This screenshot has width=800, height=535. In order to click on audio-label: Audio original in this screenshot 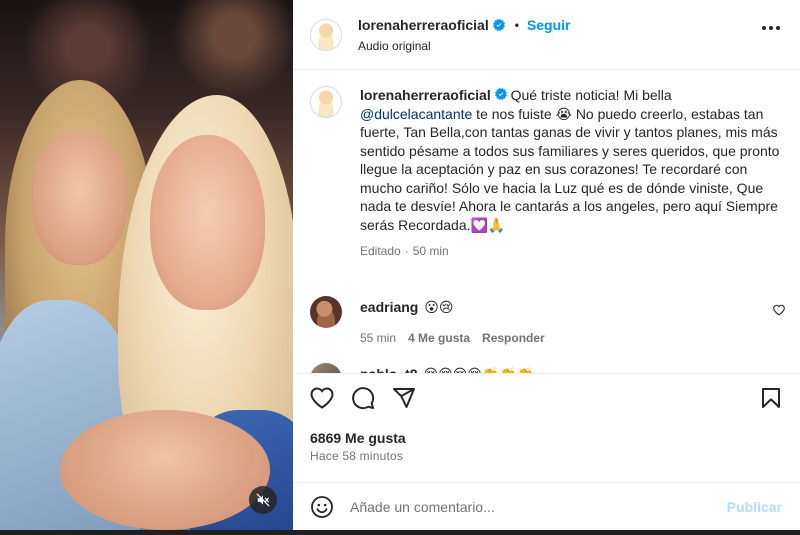, I will do `click(464, 46)`.